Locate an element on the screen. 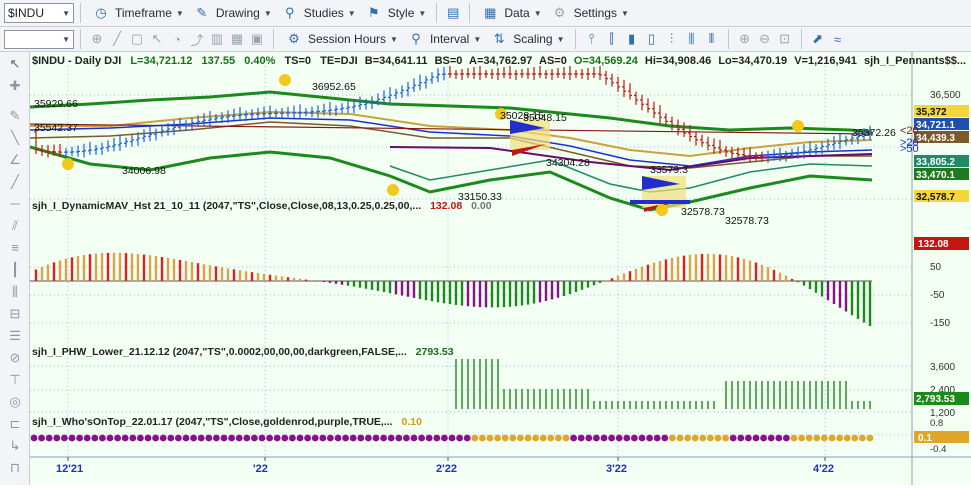  fib-tool-icon: ≡ is located at coordinates (15, 248).